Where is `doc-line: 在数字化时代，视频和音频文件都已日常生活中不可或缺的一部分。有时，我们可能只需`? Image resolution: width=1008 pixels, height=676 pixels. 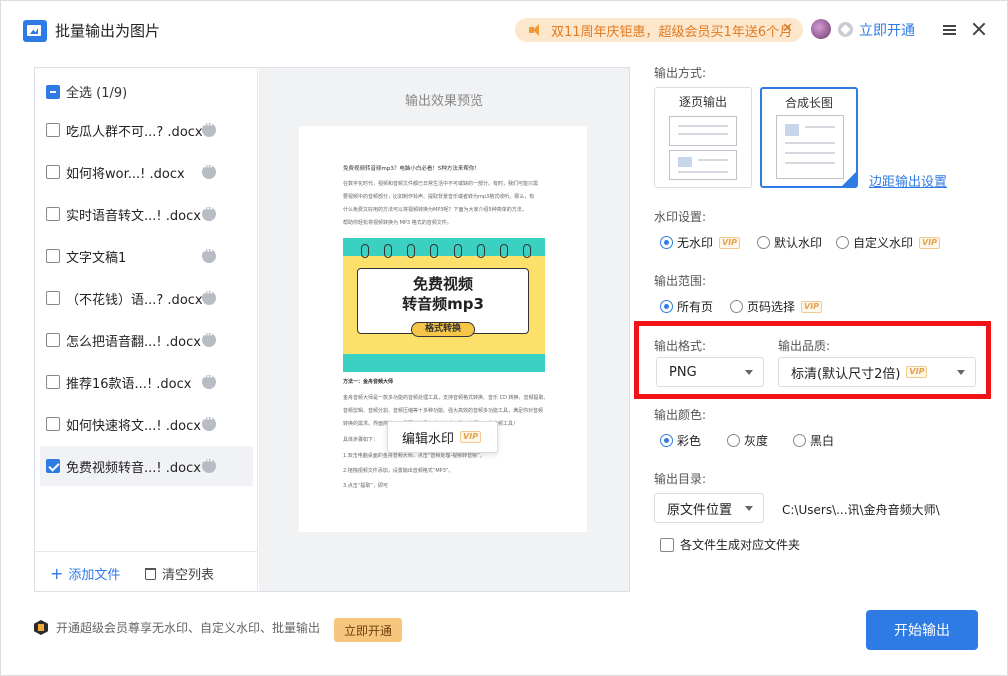
doc-line: 在数字化时代，视频和音频文件都已日常生活中不可或缺的一部分。有时，我们可能只需 is located at coordinates (441, 184).